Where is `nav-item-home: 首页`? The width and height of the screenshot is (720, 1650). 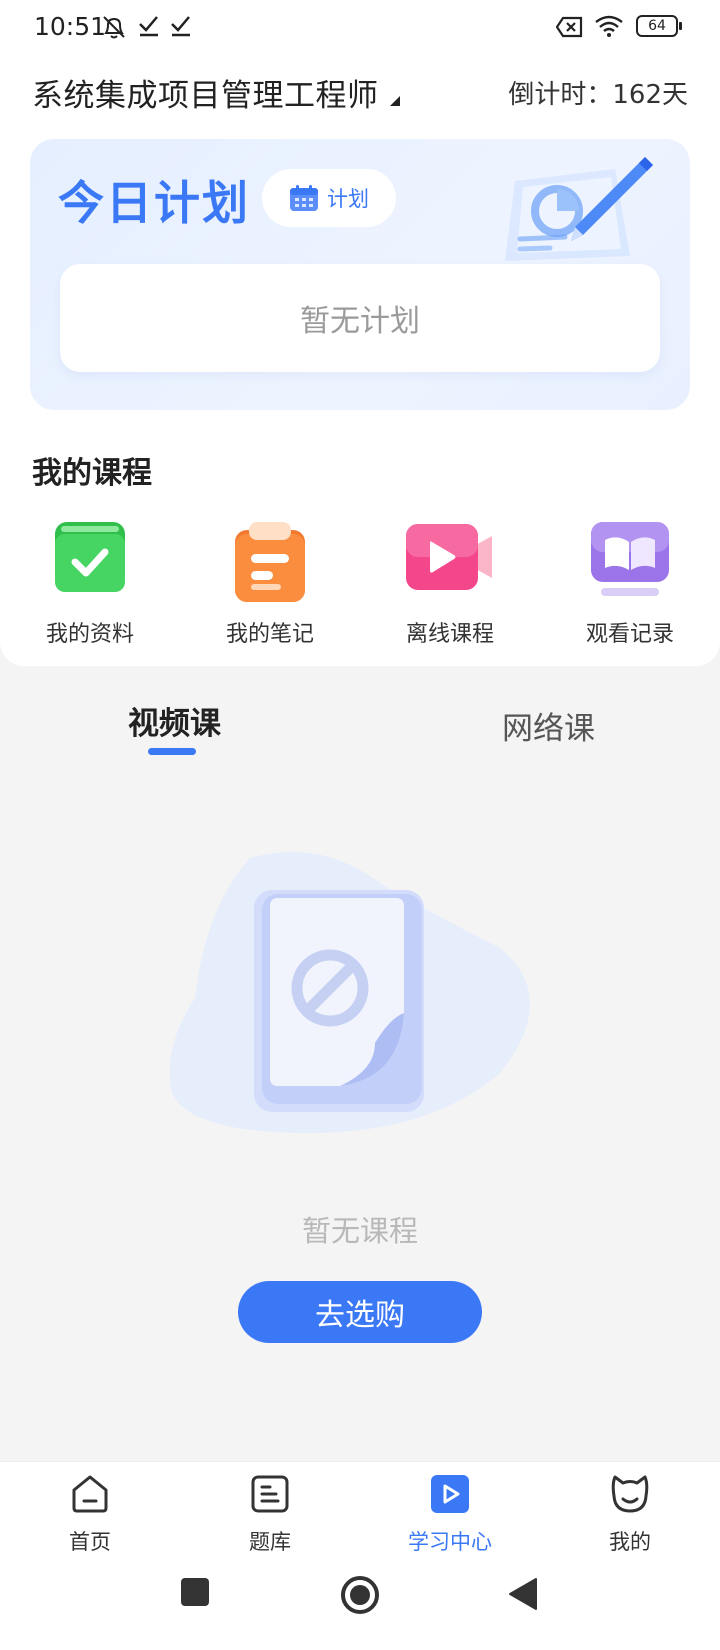
nav-item-home: 首页 is located at coordinates (90, 1511).